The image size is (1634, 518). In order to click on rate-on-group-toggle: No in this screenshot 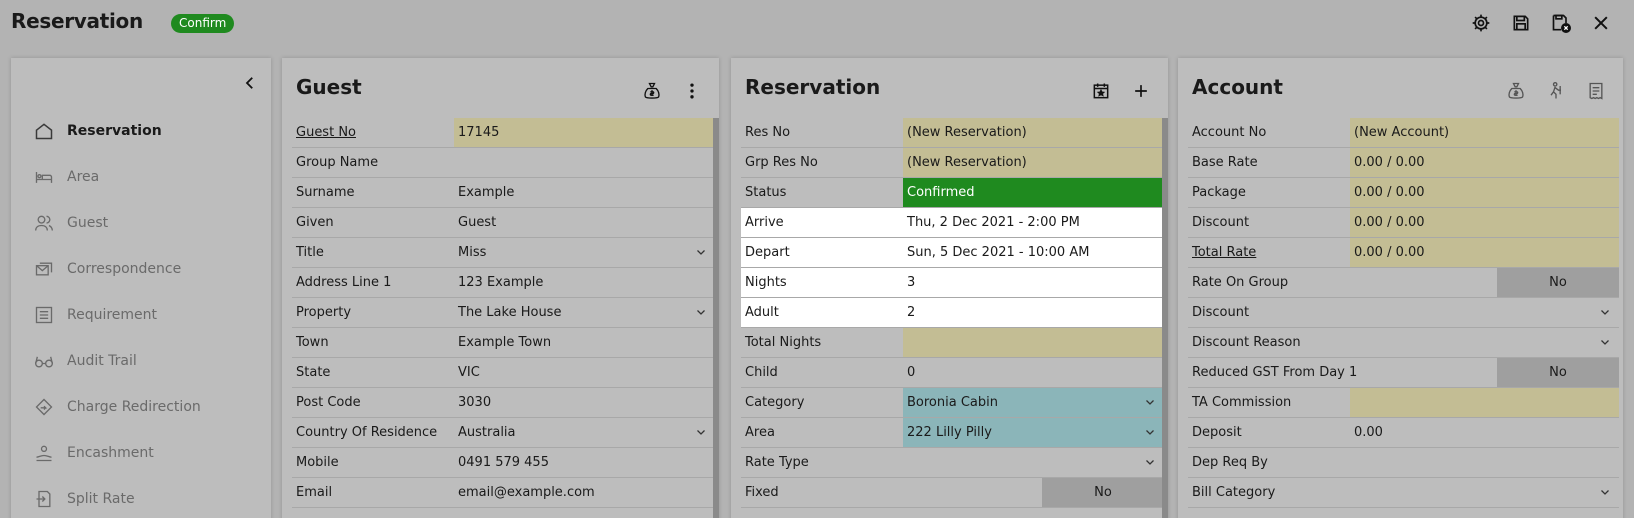, I will do `click(1558, 282)`.